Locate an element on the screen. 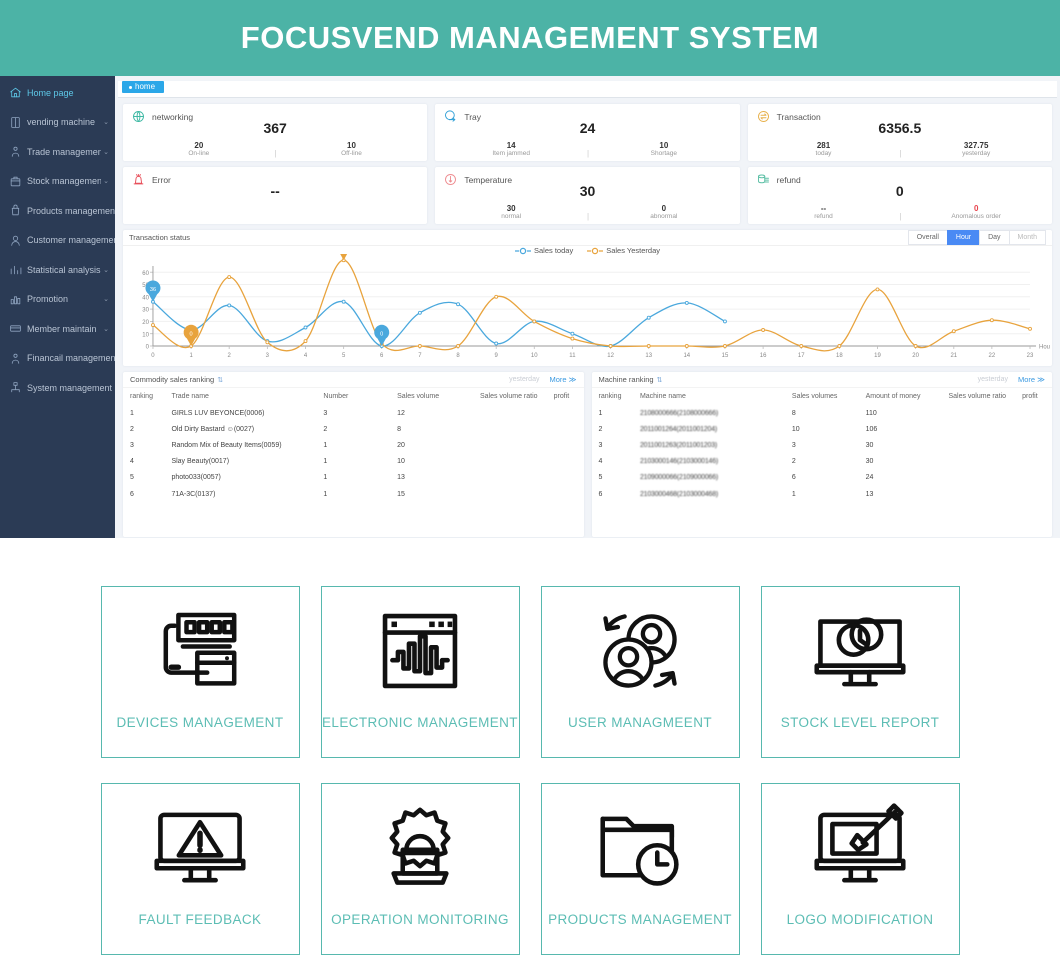 Image resolution: width=1060 pixels, height=967 pixels. feature-card-label: PRODUCTS MANAGEMENT is located at coordinates (640, 919).